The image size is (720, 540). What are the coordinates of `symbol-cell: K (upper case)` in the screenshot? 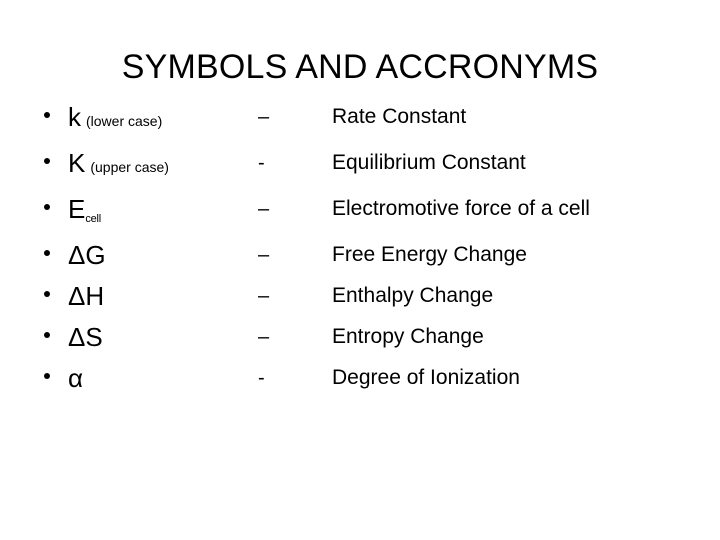 It's located at (118, 165).